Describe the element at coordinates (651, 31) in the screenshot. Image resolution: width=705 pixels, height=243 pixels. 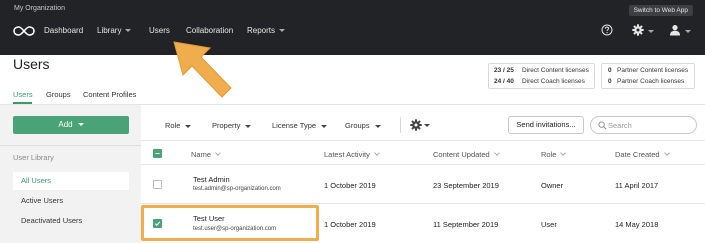
I see `gear-chevron-down-icon` at that location.